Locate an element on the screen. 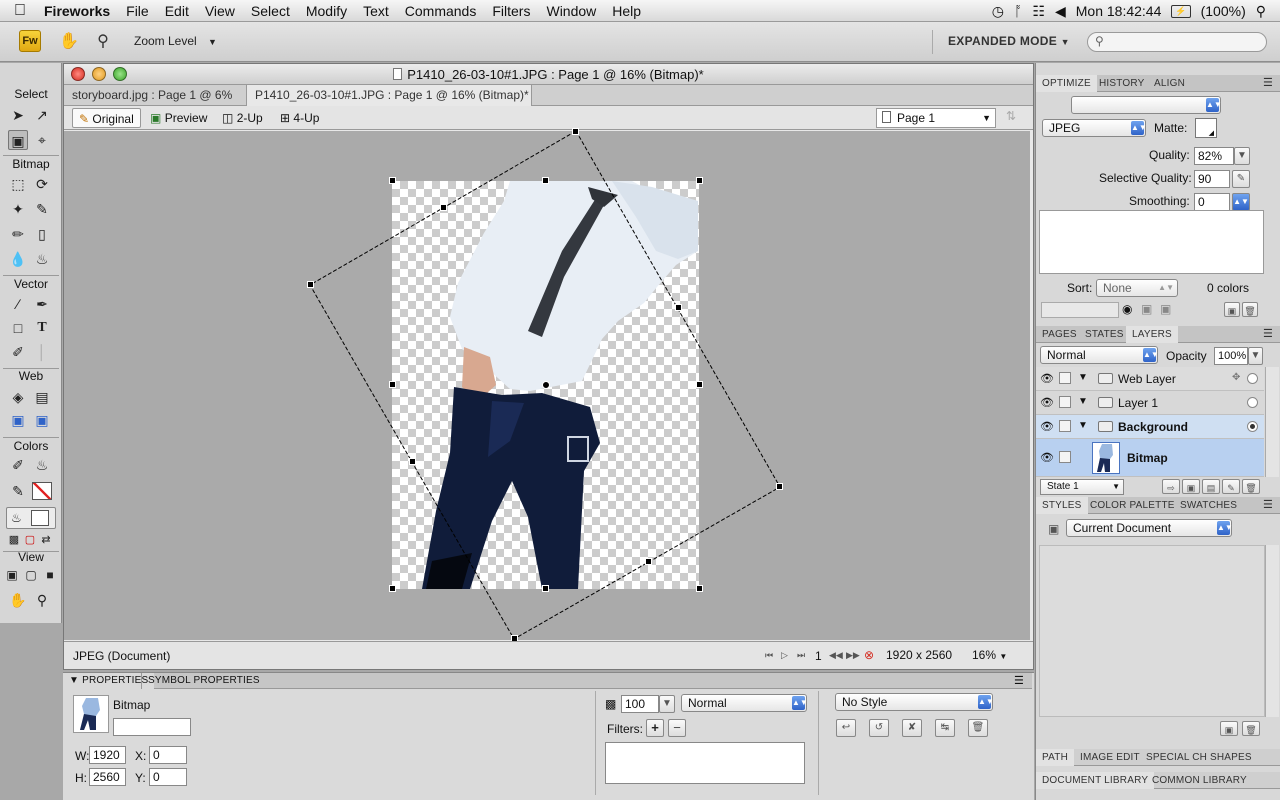 This screenshot has height=800, width=1280. time-machine-icon: ◷ is located at coordinates (998, 11).